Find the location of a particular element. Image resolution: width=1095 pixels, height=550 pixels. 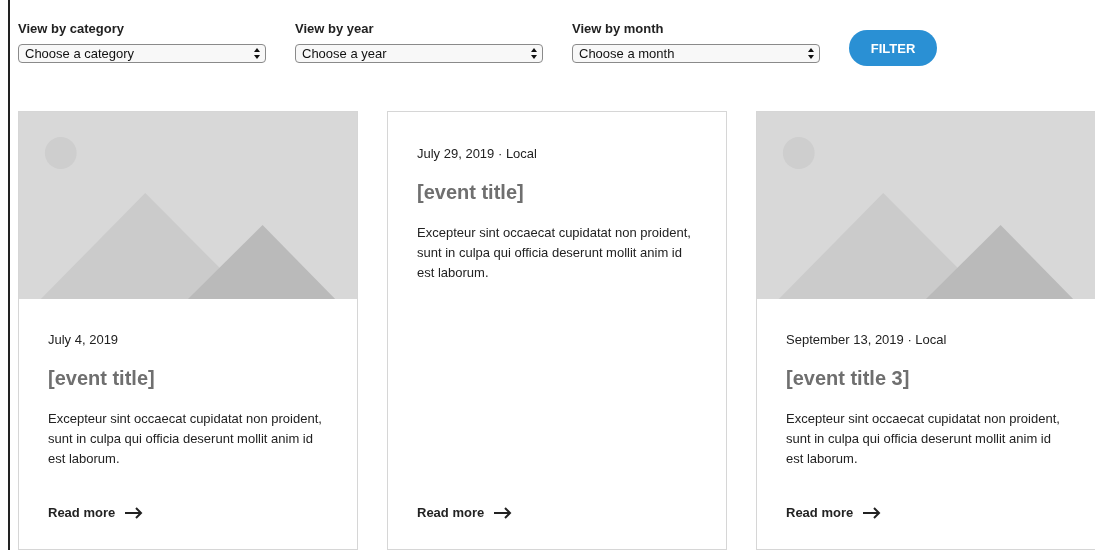

event-title: [event title 3] is located at coordinates (848, 378).